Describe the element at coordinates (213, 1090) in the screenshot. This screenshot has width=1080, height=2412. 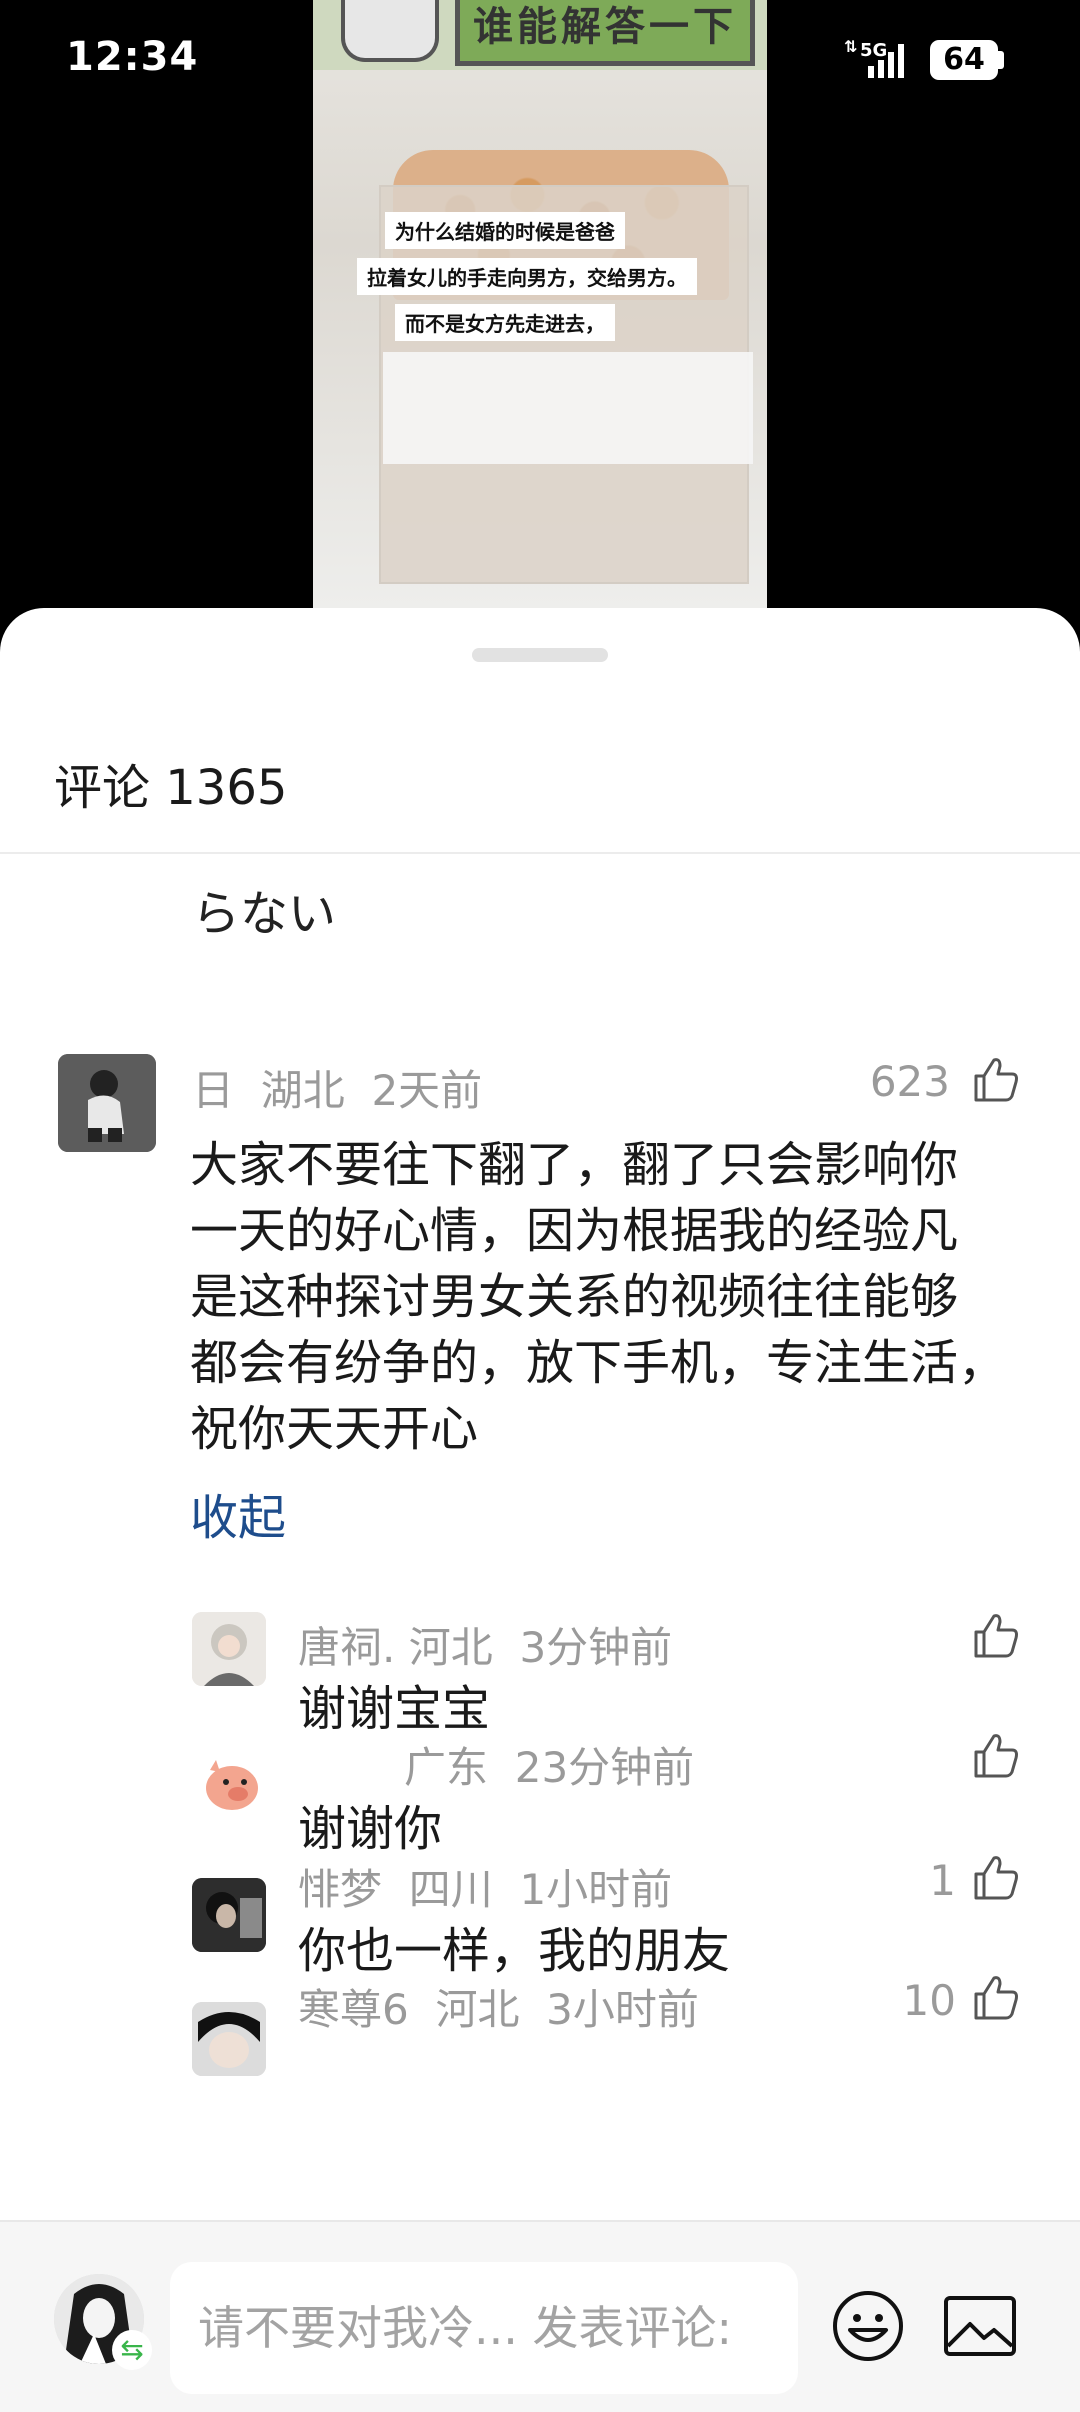
I see `comment-author: 日` at that location.